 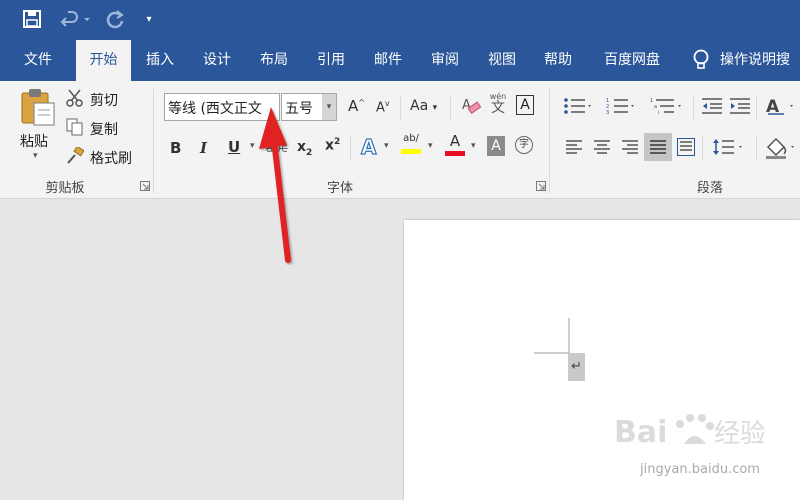 I want to click on svg-text: 3, so click(x=607, y=112).